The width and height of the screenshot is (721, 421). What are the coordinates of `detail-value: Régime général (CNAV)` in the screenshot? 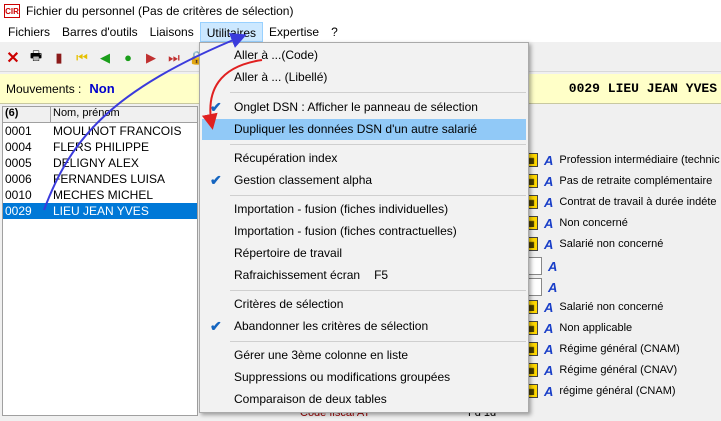 It's located at (618, 370).